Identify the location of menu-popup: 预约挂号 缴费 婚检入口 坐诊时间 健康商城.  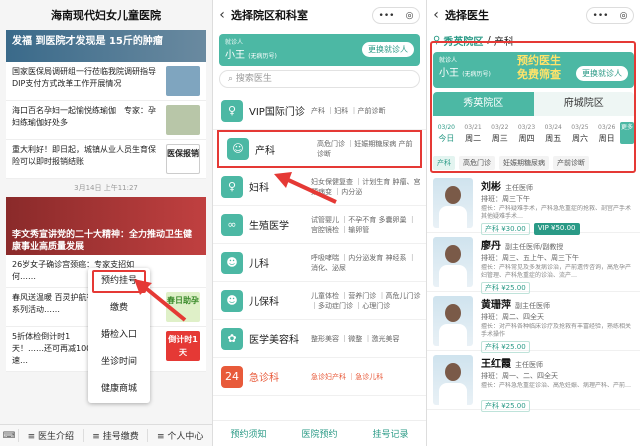
(119, 335).